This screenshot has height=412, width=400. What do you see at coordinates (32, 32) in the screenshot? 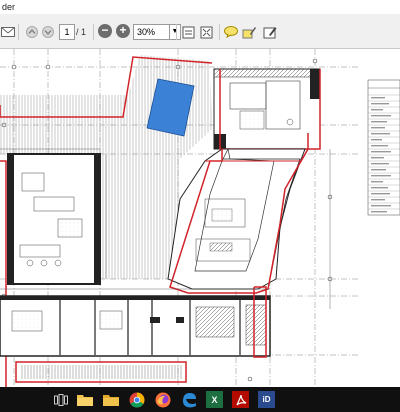
I see `prev-page-icon` at bounding box center [32, 32].